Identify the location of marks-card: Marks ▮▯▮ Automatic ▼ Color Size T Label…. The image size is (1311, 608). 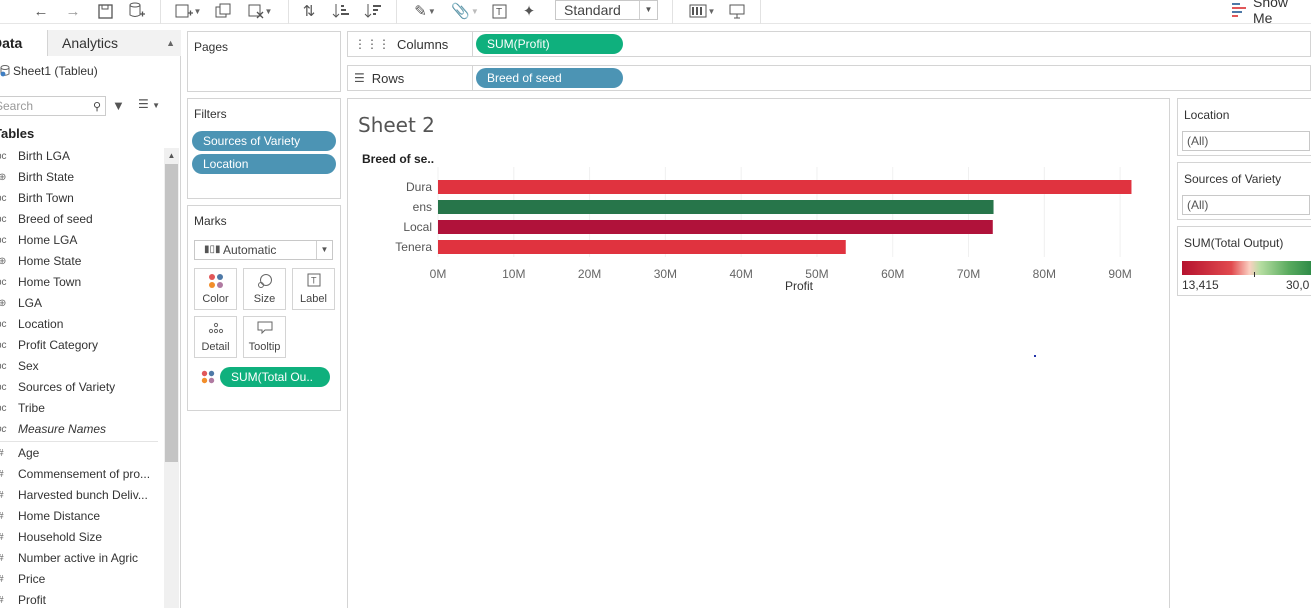
(264, 308).